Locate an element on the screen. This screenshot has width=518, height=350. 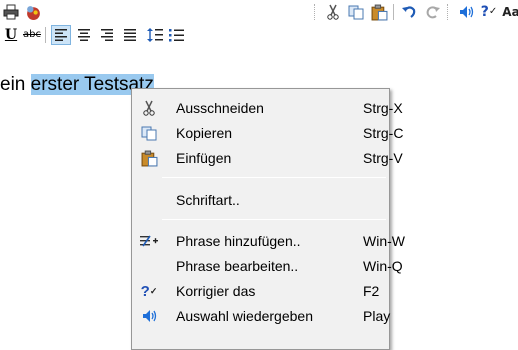
menu-item-shortcut: Win-W is located at coordinates (384, 241).